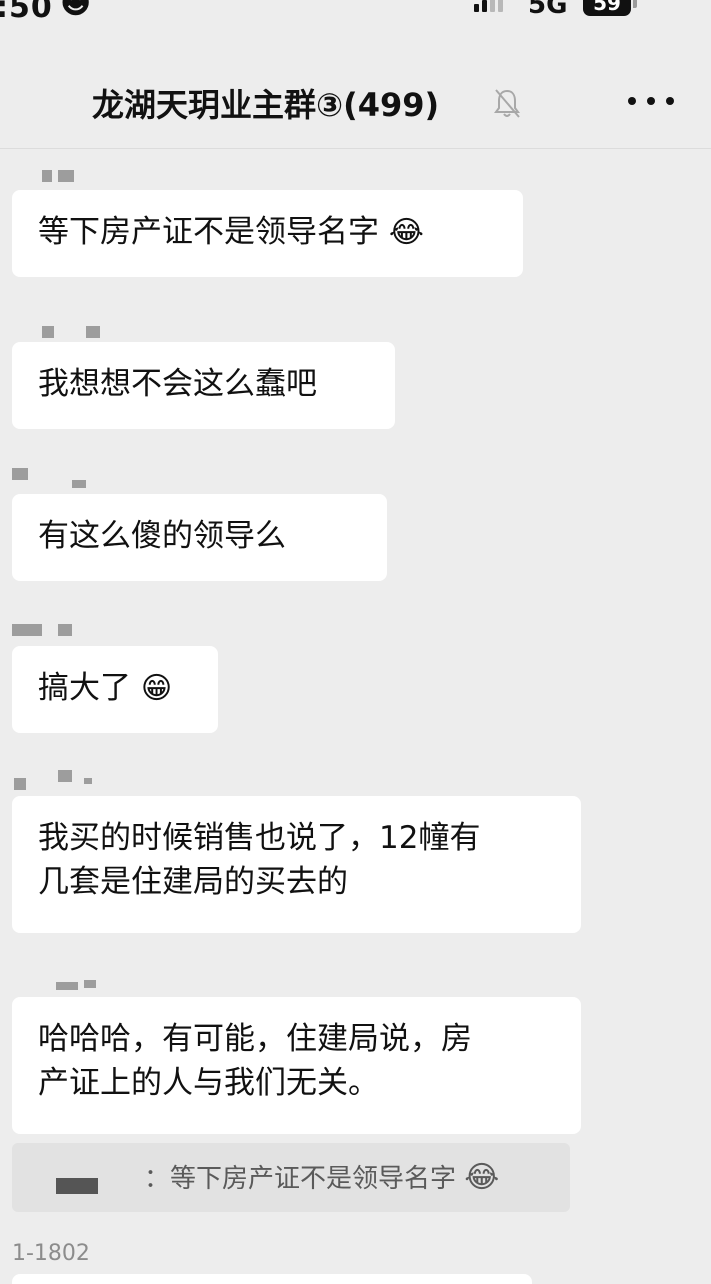 The width and height of the screenshot is (711, 1284). I want to click on message-bubble: 我买的时候销售也说了，12幢有 几套是住建局的买去的, so click(296, 864).